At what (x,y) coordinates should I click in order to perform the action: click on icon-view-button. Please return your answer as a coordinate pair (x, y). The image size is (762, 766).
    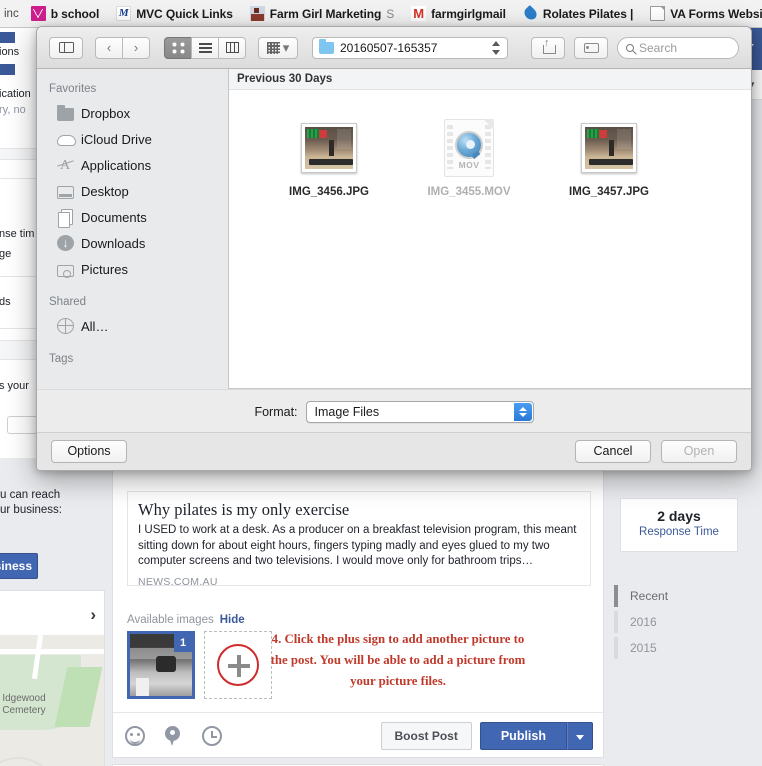
    Looking at the image, I should click on (178, 47).